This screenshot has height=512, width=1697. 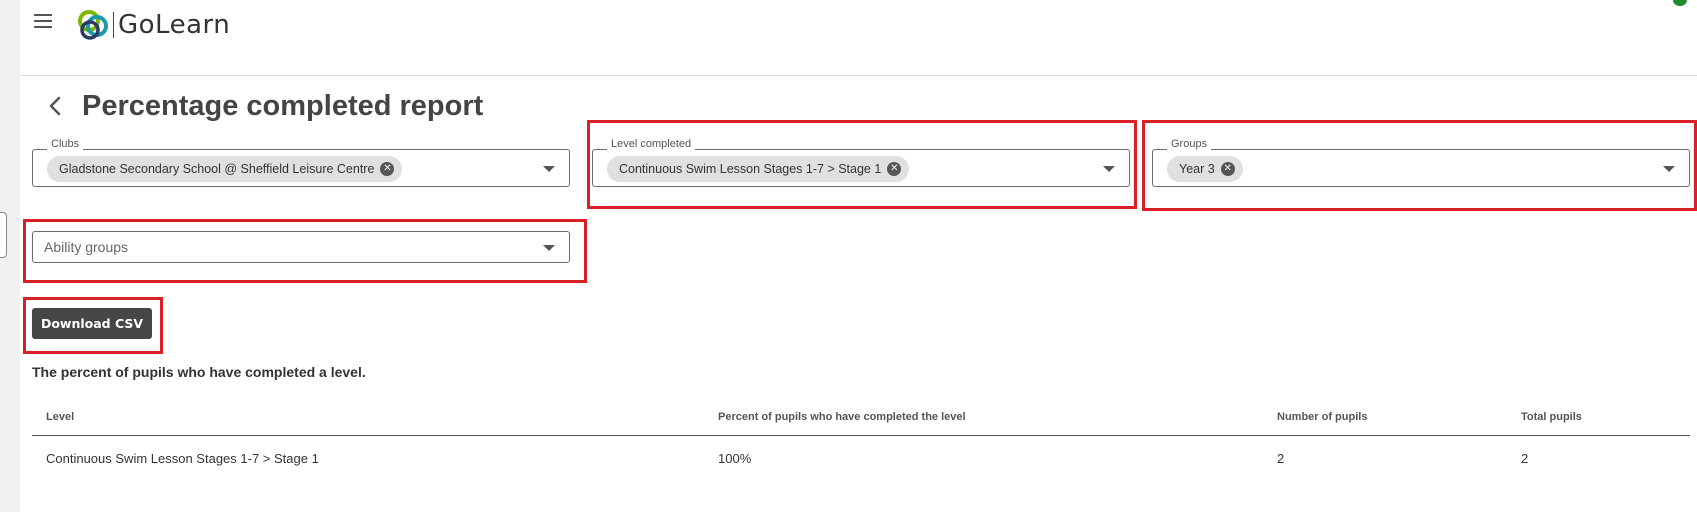 I want to click on logo-divider, so click(x=113, y=25).